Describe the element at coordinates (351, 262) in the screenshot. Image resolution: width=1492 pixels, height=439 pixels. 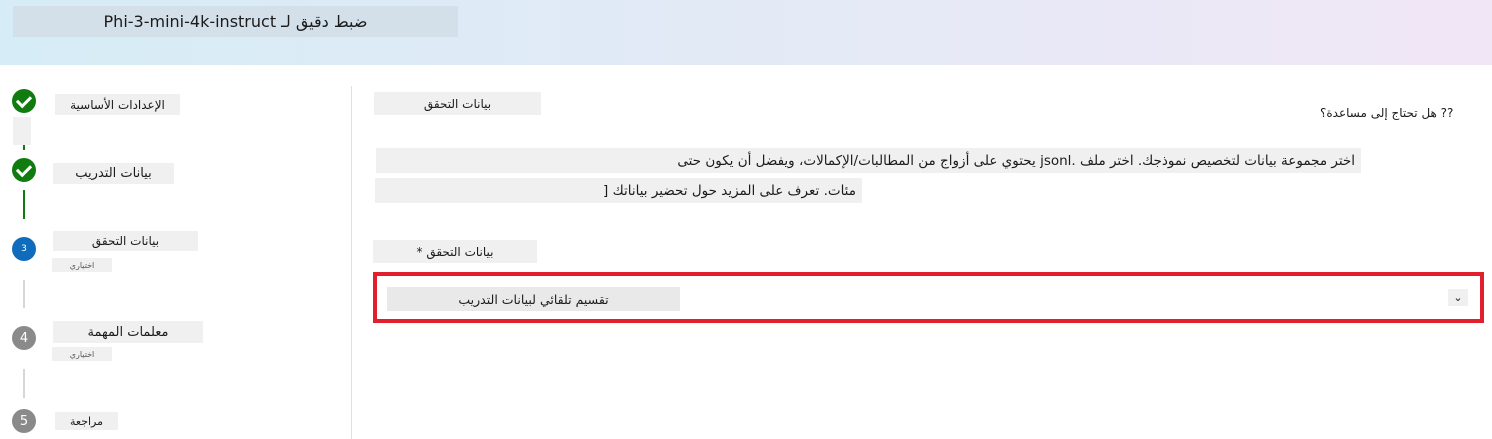
I see `panel-divider` at that location.